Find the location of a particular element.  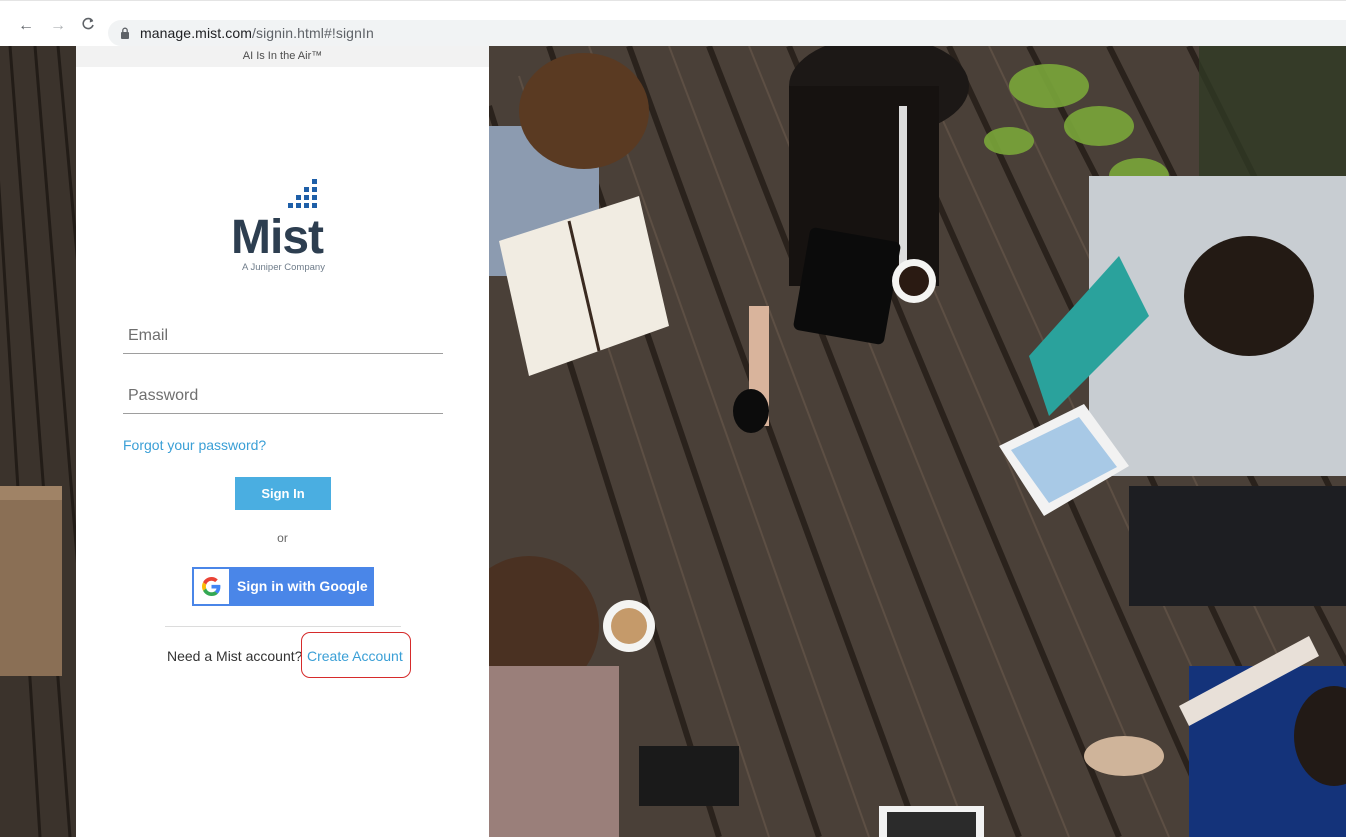

browser-toolbar: ← → manage.mist.com/signin.html#!signIn is located at coordinates (673, 23).